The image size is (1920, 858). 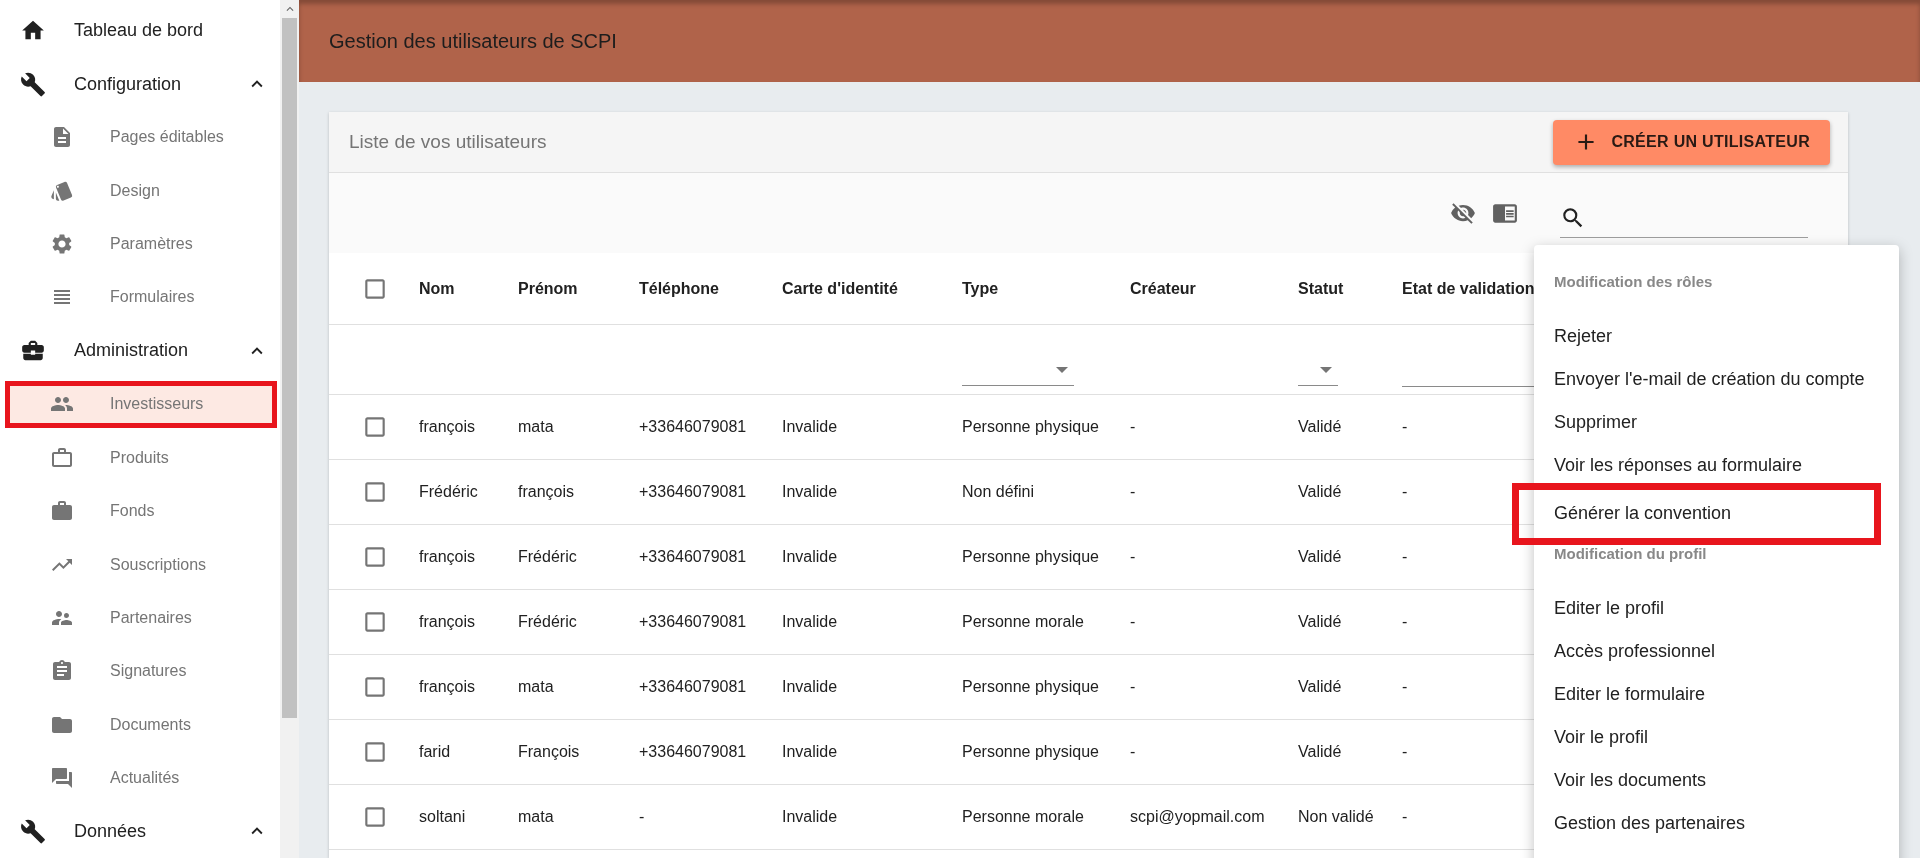 What do you see at coordinates (1716, 694) in the screenshot?
I see `menu-item: Editer le formulaire` at bounding box center [1716, 694].